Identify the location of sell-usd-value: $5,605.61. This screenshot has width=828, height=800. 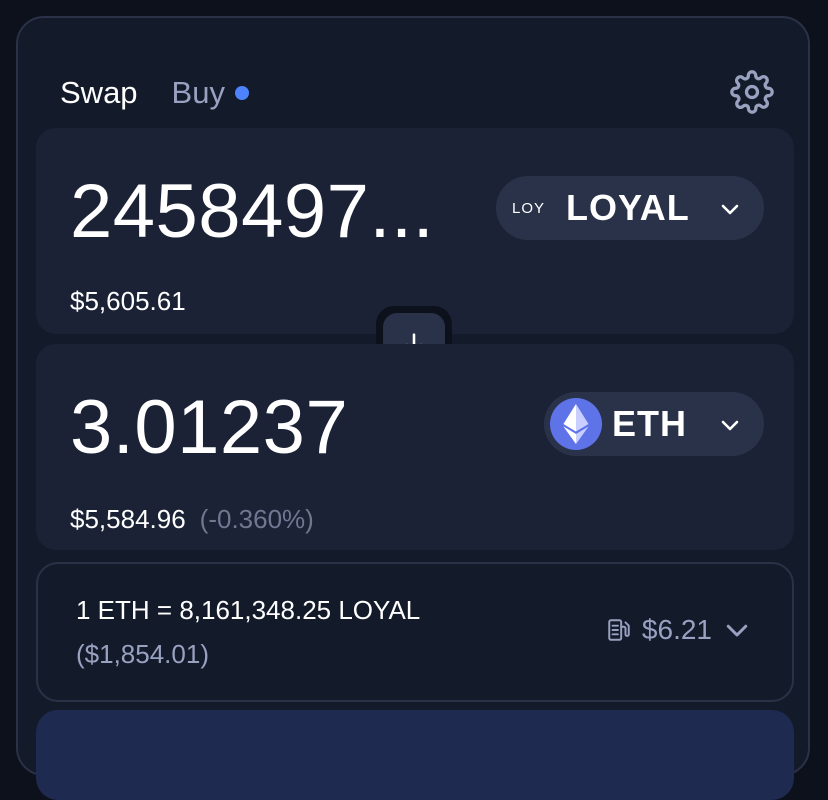
(128, 301).